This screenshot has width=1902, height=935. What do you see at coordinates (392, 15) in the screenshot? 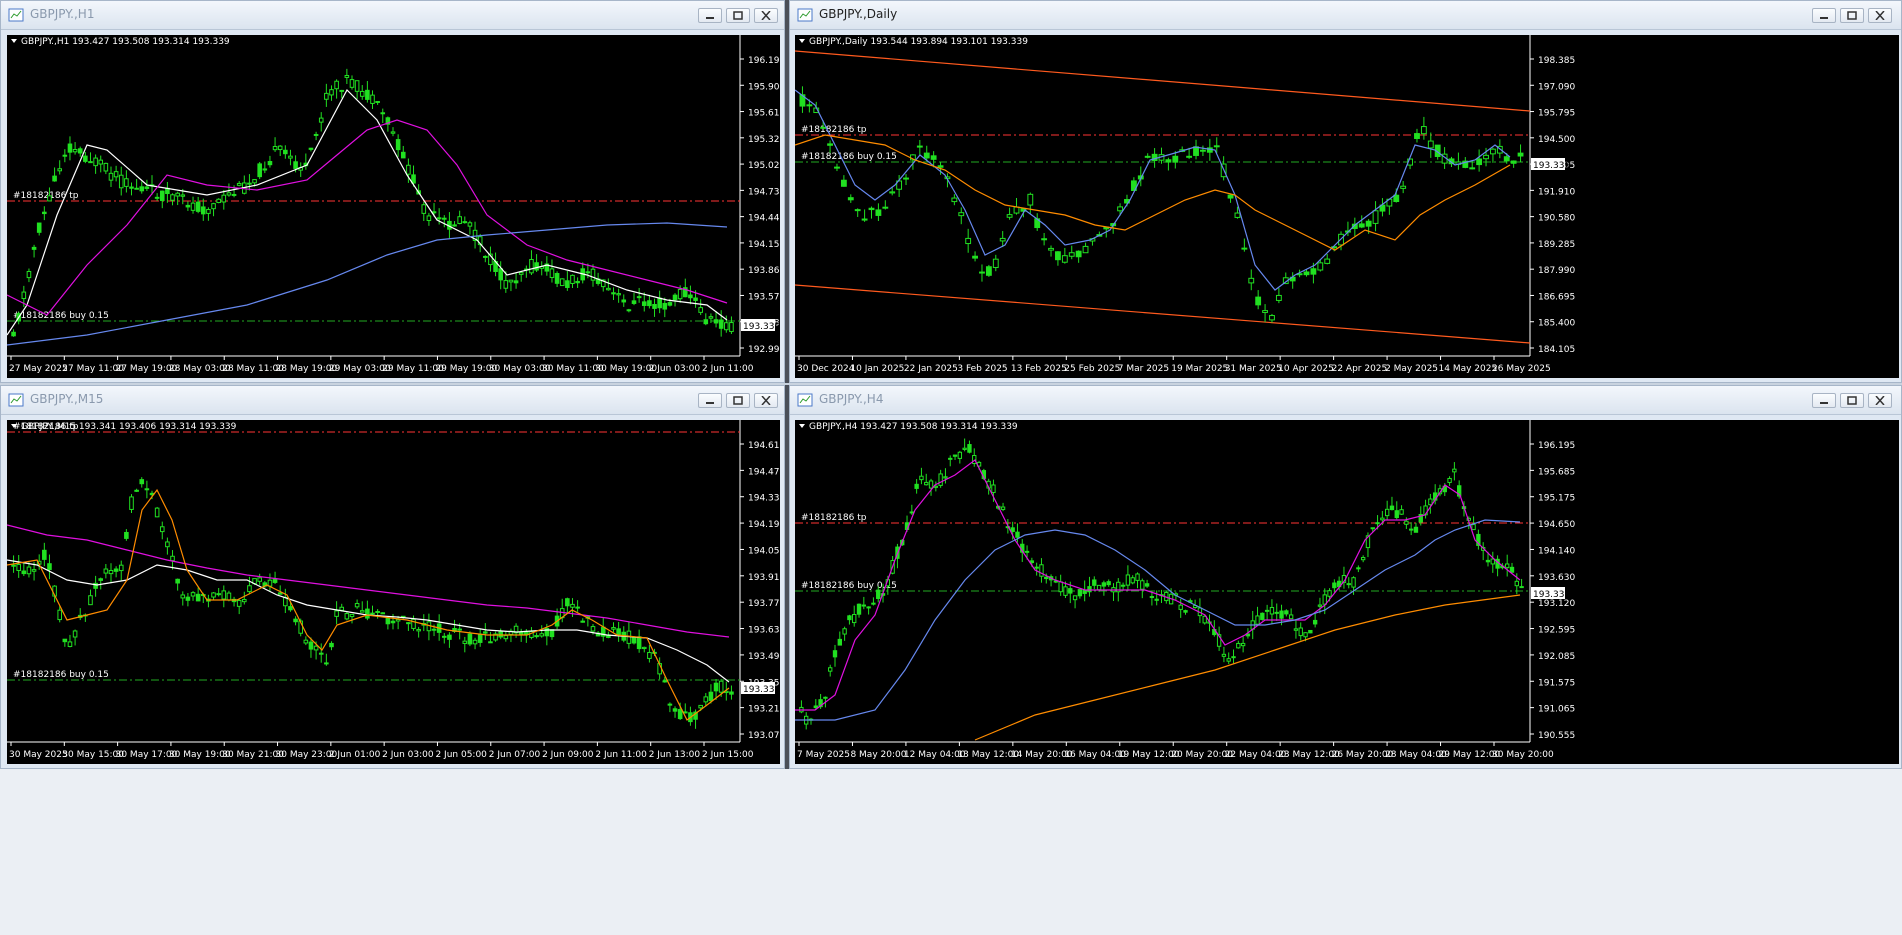
I see `title-bar: GBPJPY.,H1` at bounding box center [392, 15].